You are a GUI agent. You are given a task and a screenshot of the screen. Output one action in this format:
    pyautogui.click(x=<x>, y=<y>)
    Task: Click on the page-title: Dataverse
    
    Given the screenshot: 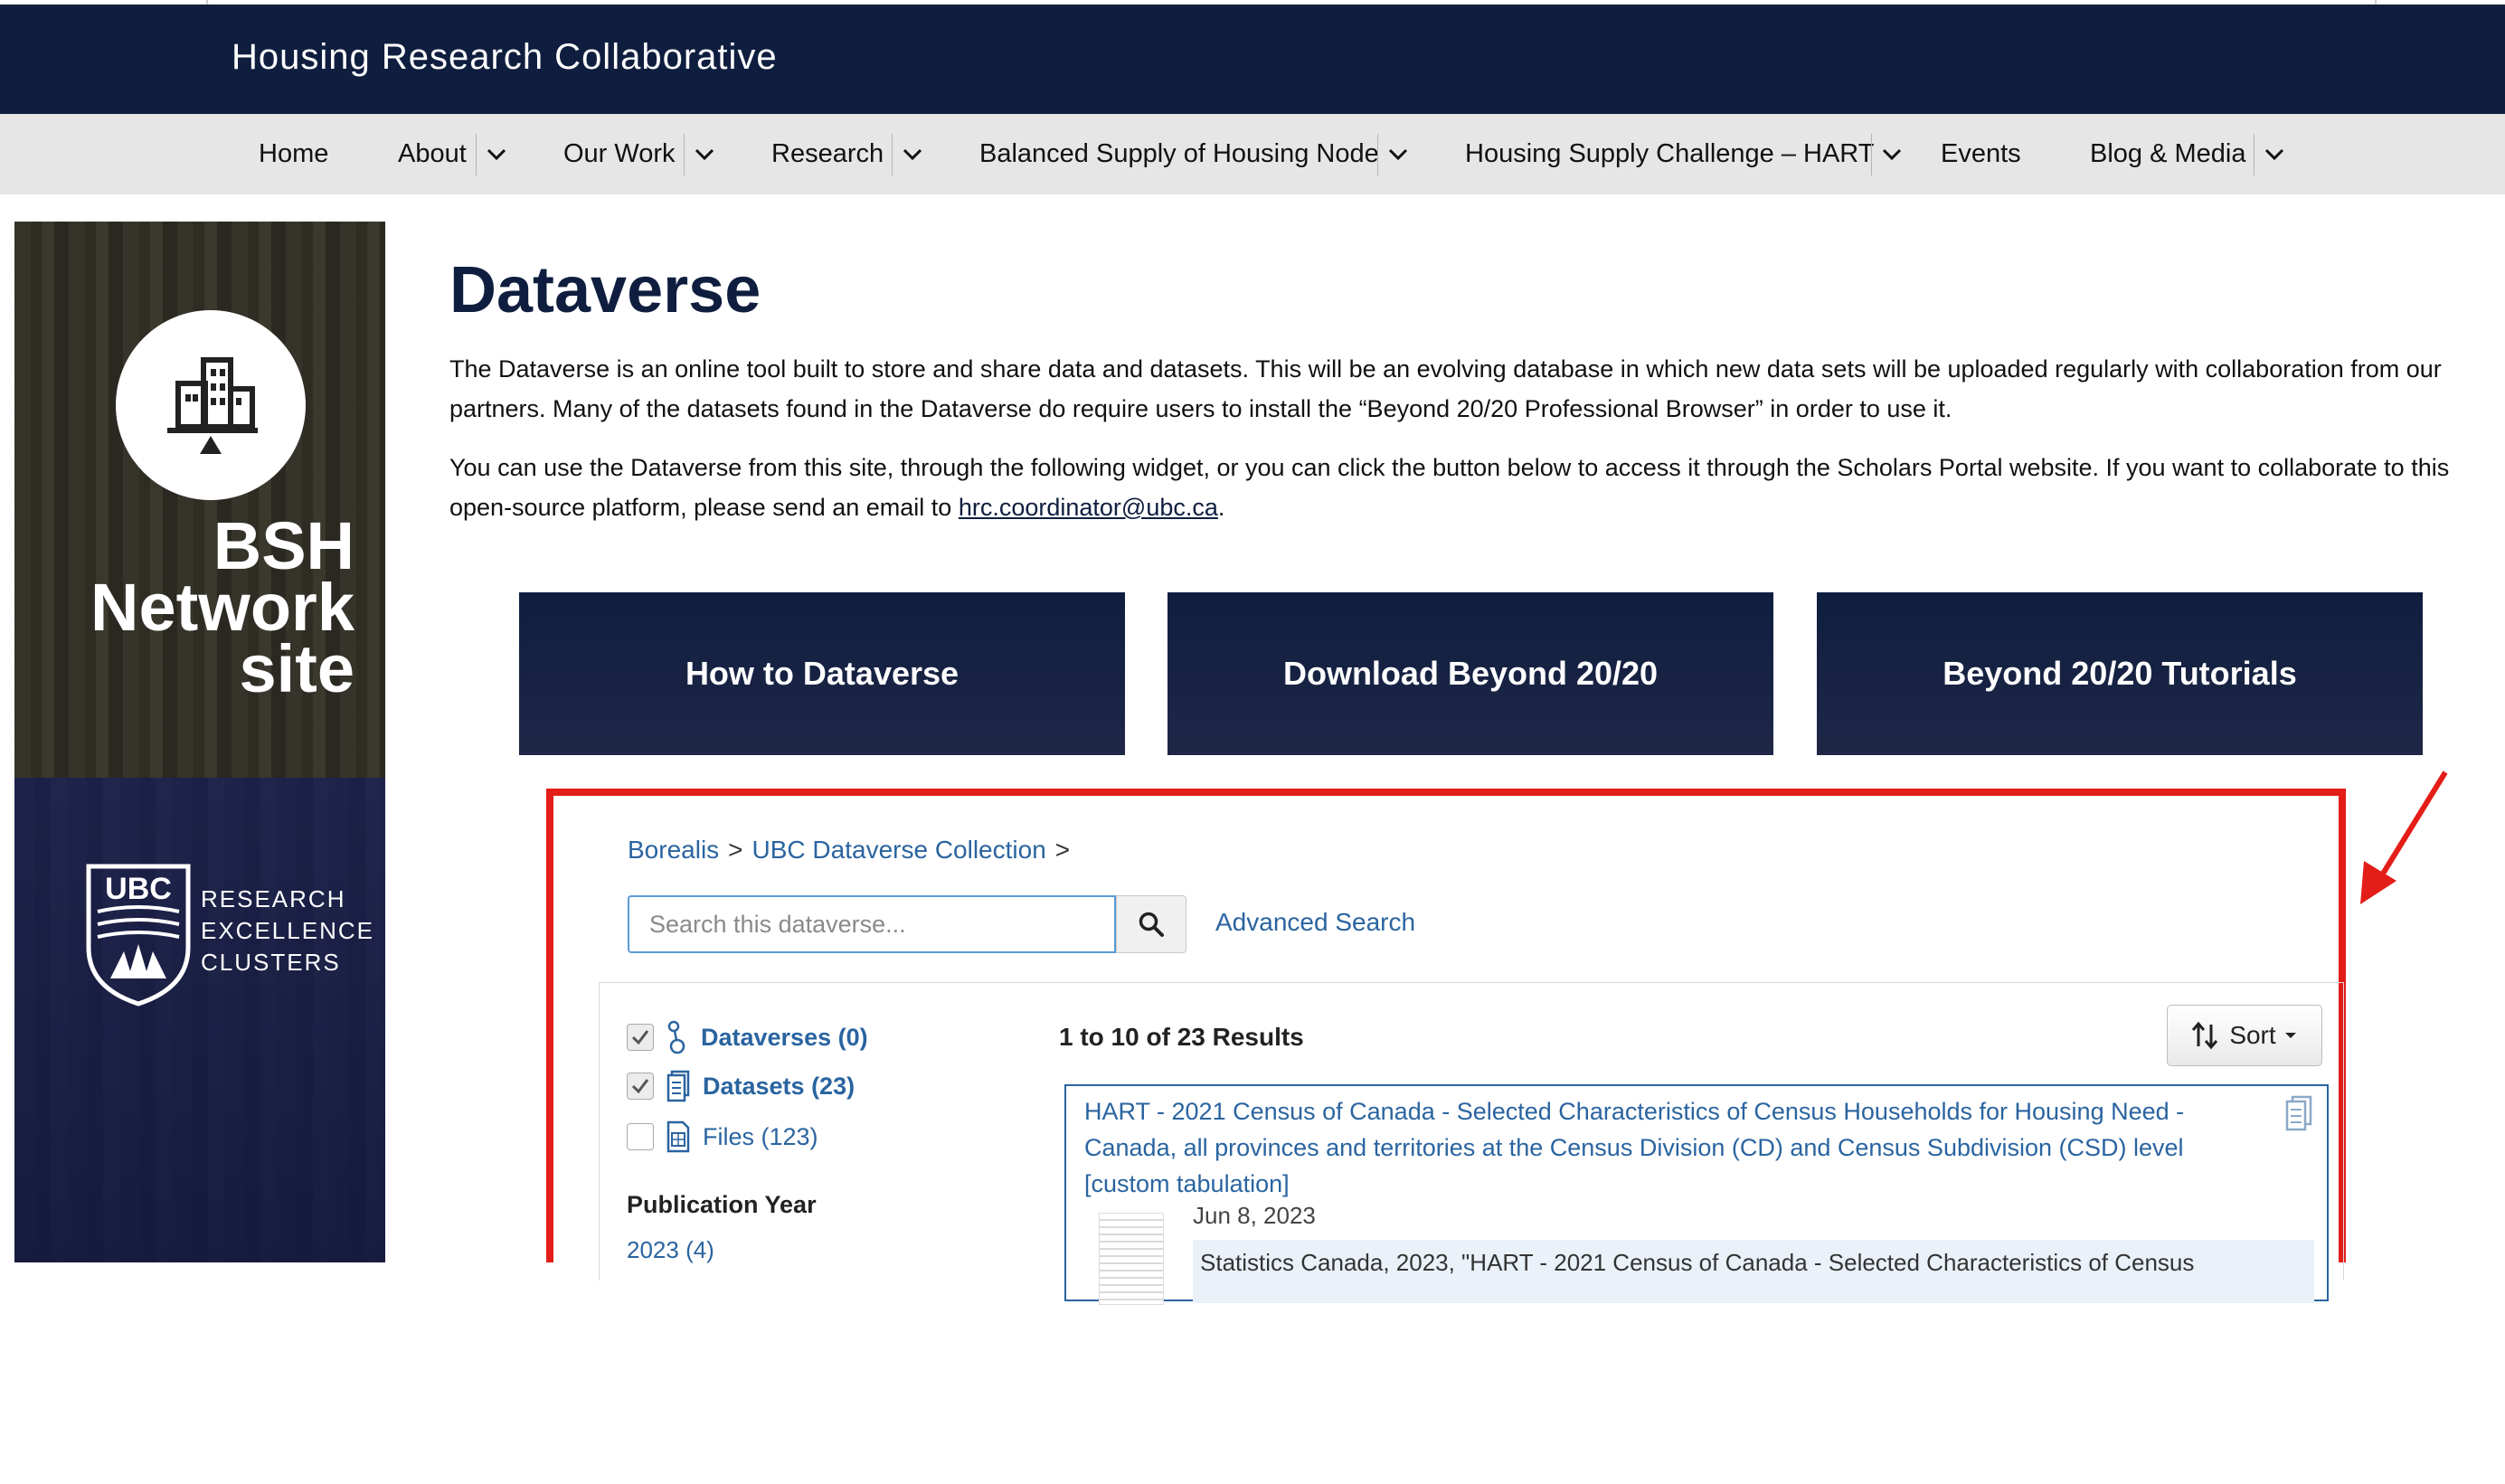 What is the action you would take?
    pyautogui.click(x=605, y=290)
    